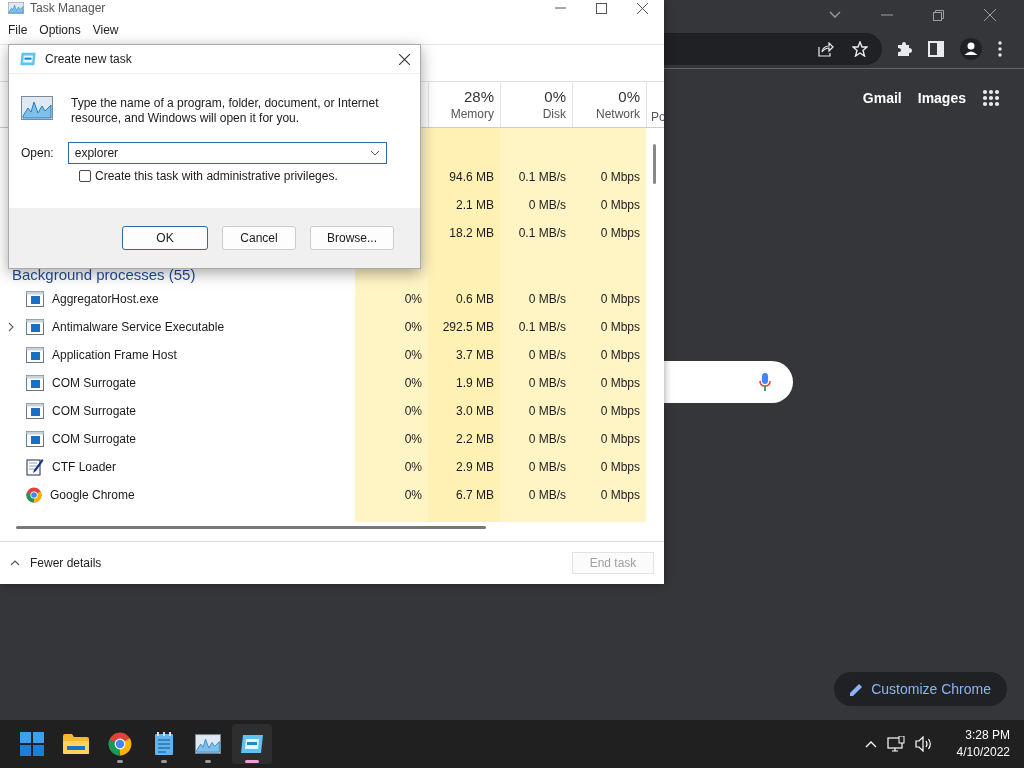 The height and width of the screenshot is (768, 1024). What do you see at coordinates (104, 274) in the screenshot?
I see `group-title: Background processes (55)` at bounding box center [104, 274].